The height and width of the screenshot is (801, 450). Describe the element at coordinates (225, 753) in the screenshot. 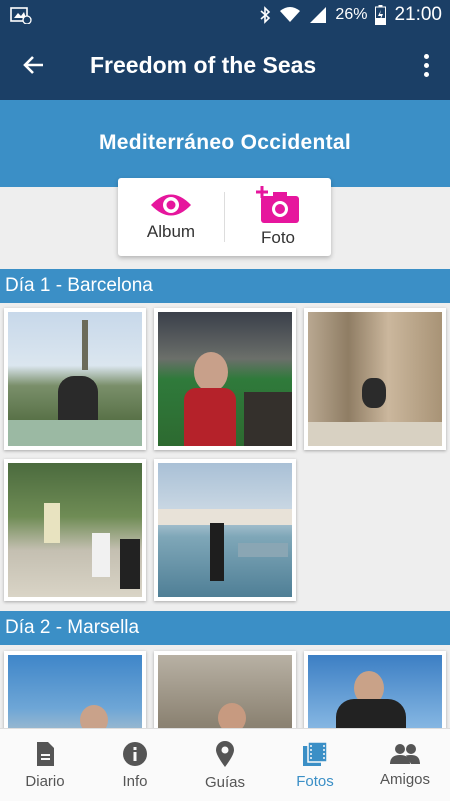

I see `location-pin-icon` at that location.